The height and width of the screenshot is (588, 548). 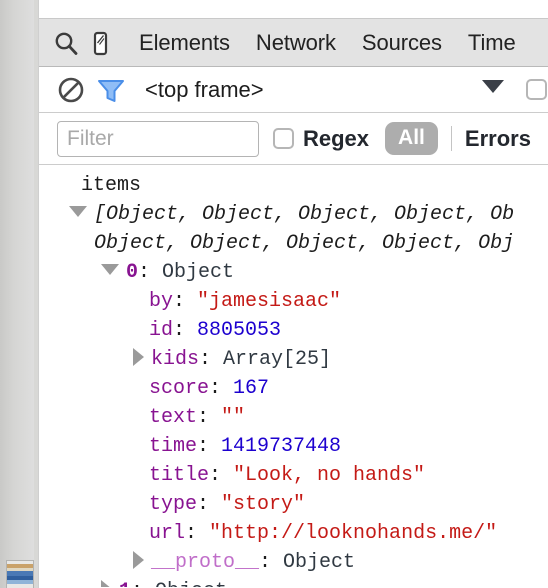 I want to click on console-token: Object, Object, Object, Object, Obj, so click(x=304, y=243).